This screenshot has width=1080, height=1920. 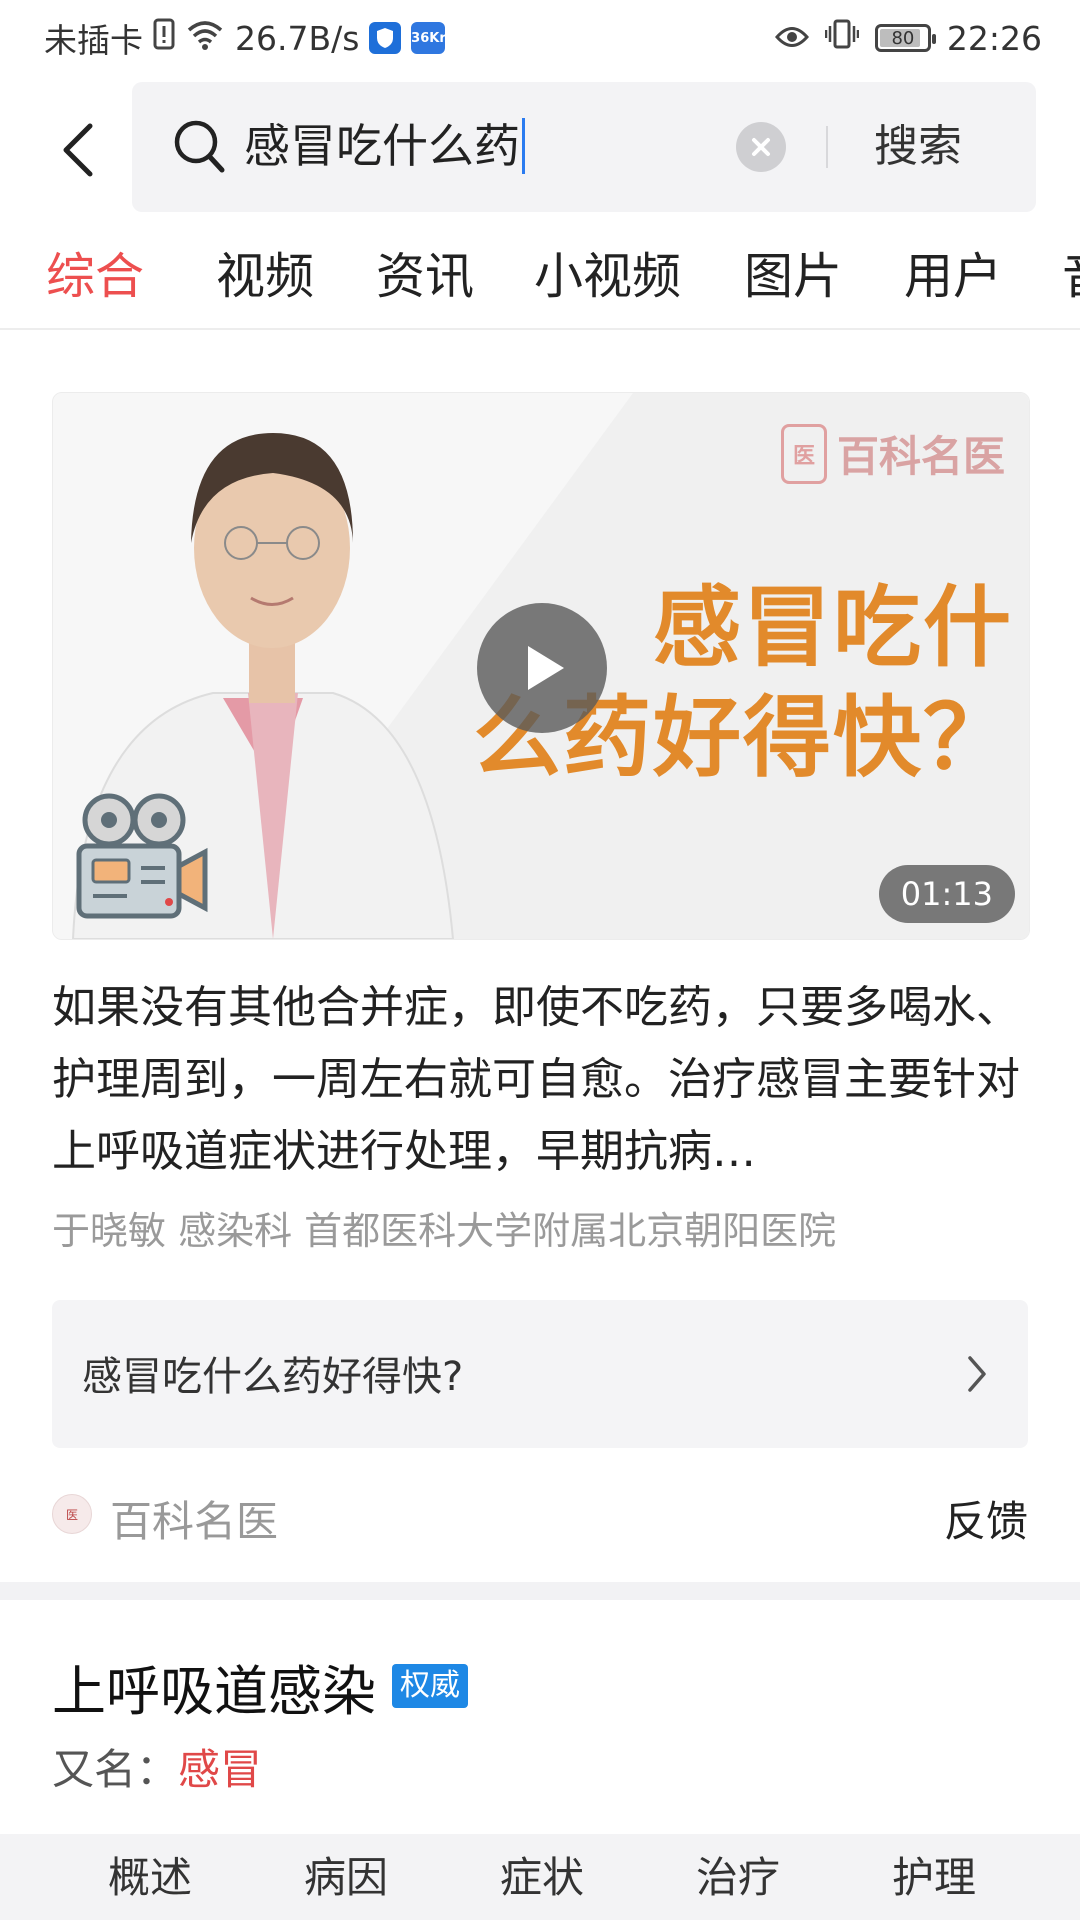 I want to click on entry-header: 上呼吸道感染 权威, so click(x=260, y=1686).